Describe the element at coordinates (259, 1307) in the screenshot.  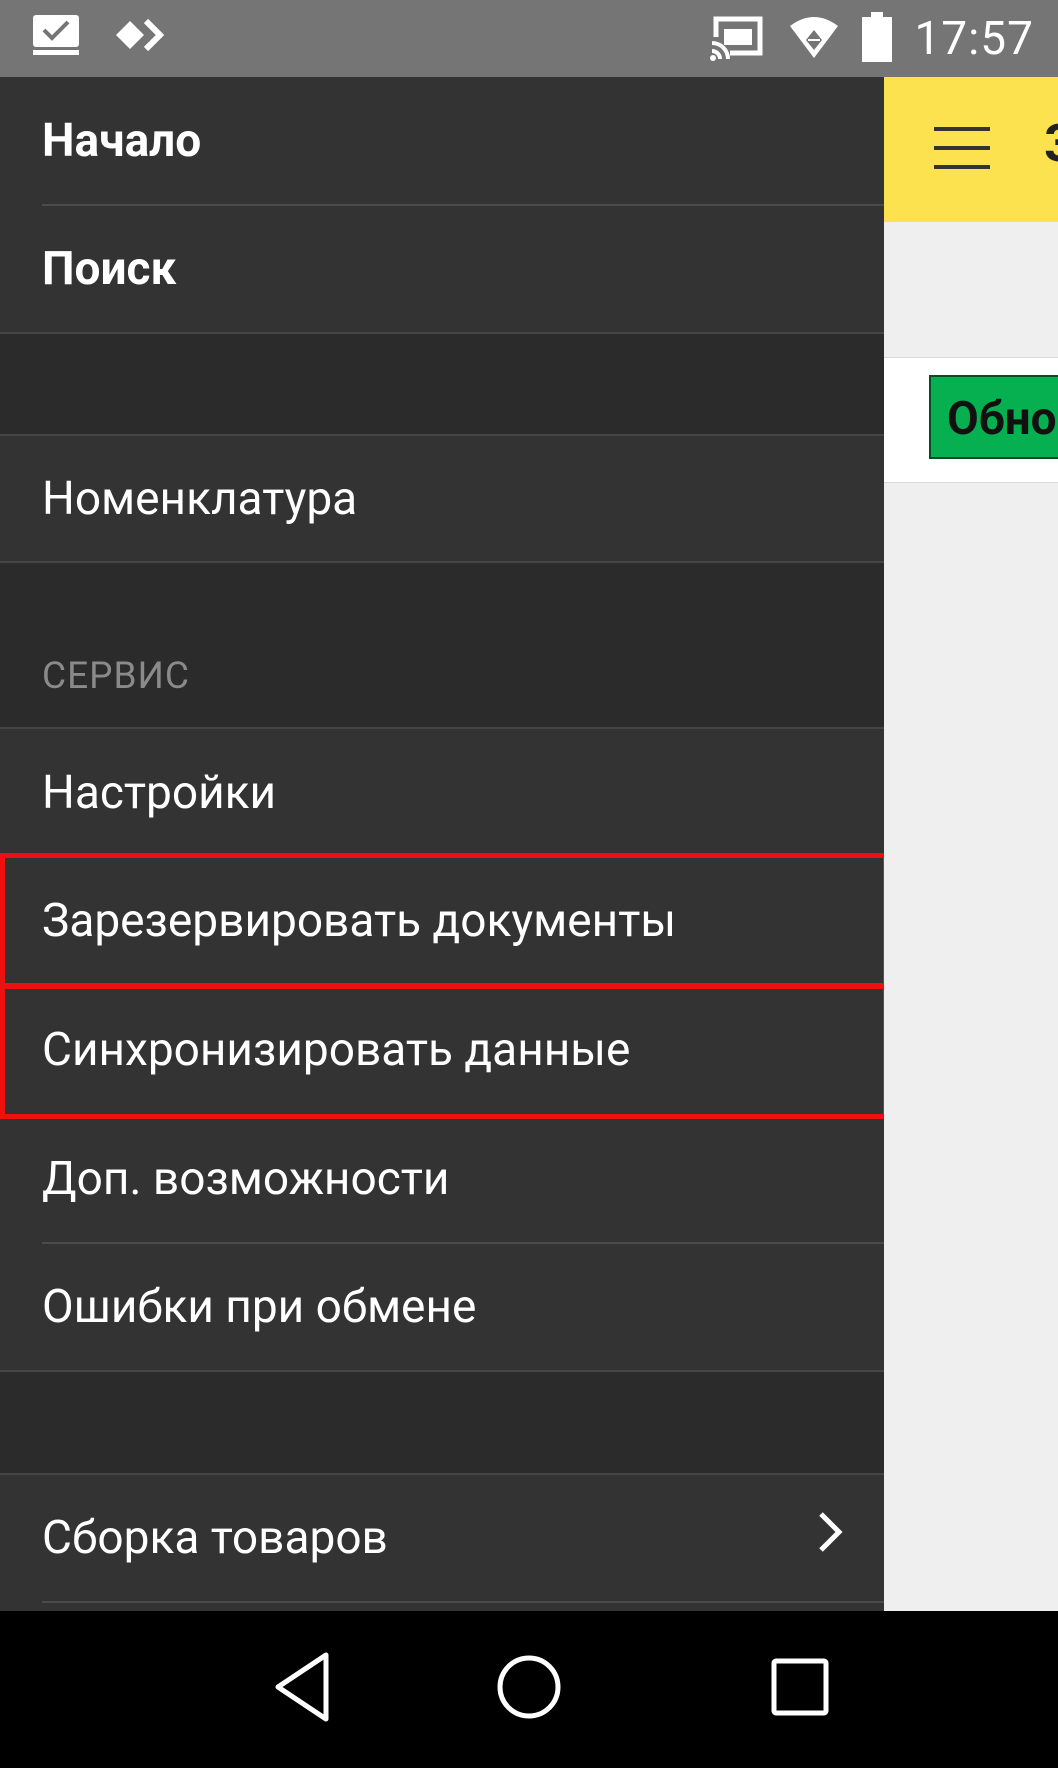
I see `drawer-item-label: Ошибки при обмене` at that location.